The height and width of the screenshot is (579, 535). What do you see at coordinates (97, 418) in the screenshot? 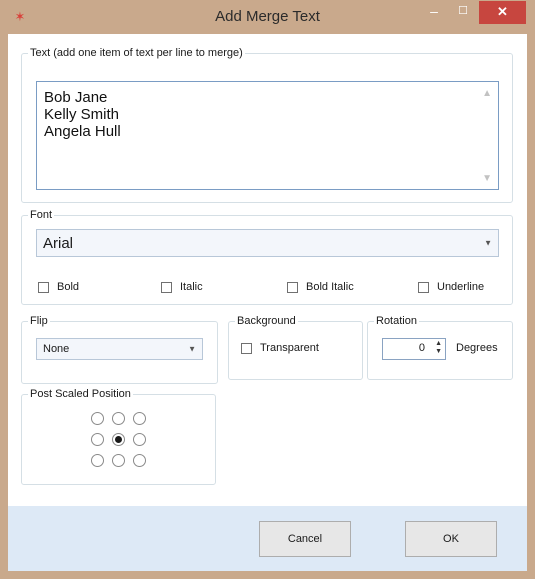
I see `position-top-left-radio` at bounding box center [97, 418].